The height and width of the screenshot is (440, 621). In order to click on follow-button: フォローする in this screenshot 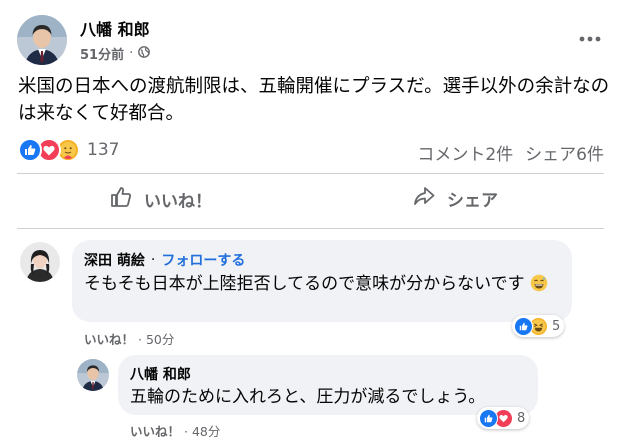, I will do `click(203, 260)`.